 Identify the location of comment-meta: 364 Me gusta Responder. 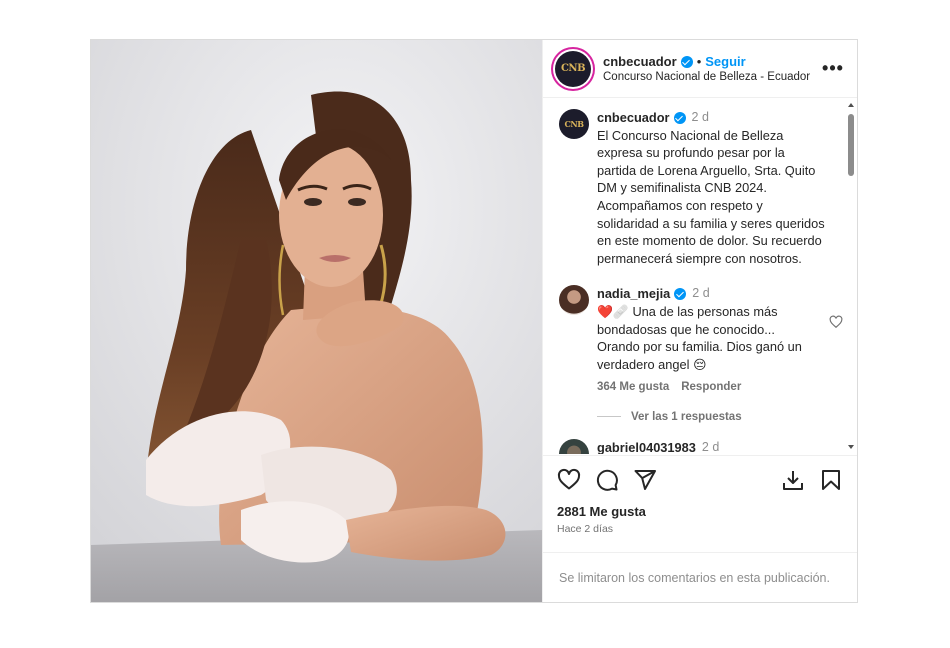
(706, 388).